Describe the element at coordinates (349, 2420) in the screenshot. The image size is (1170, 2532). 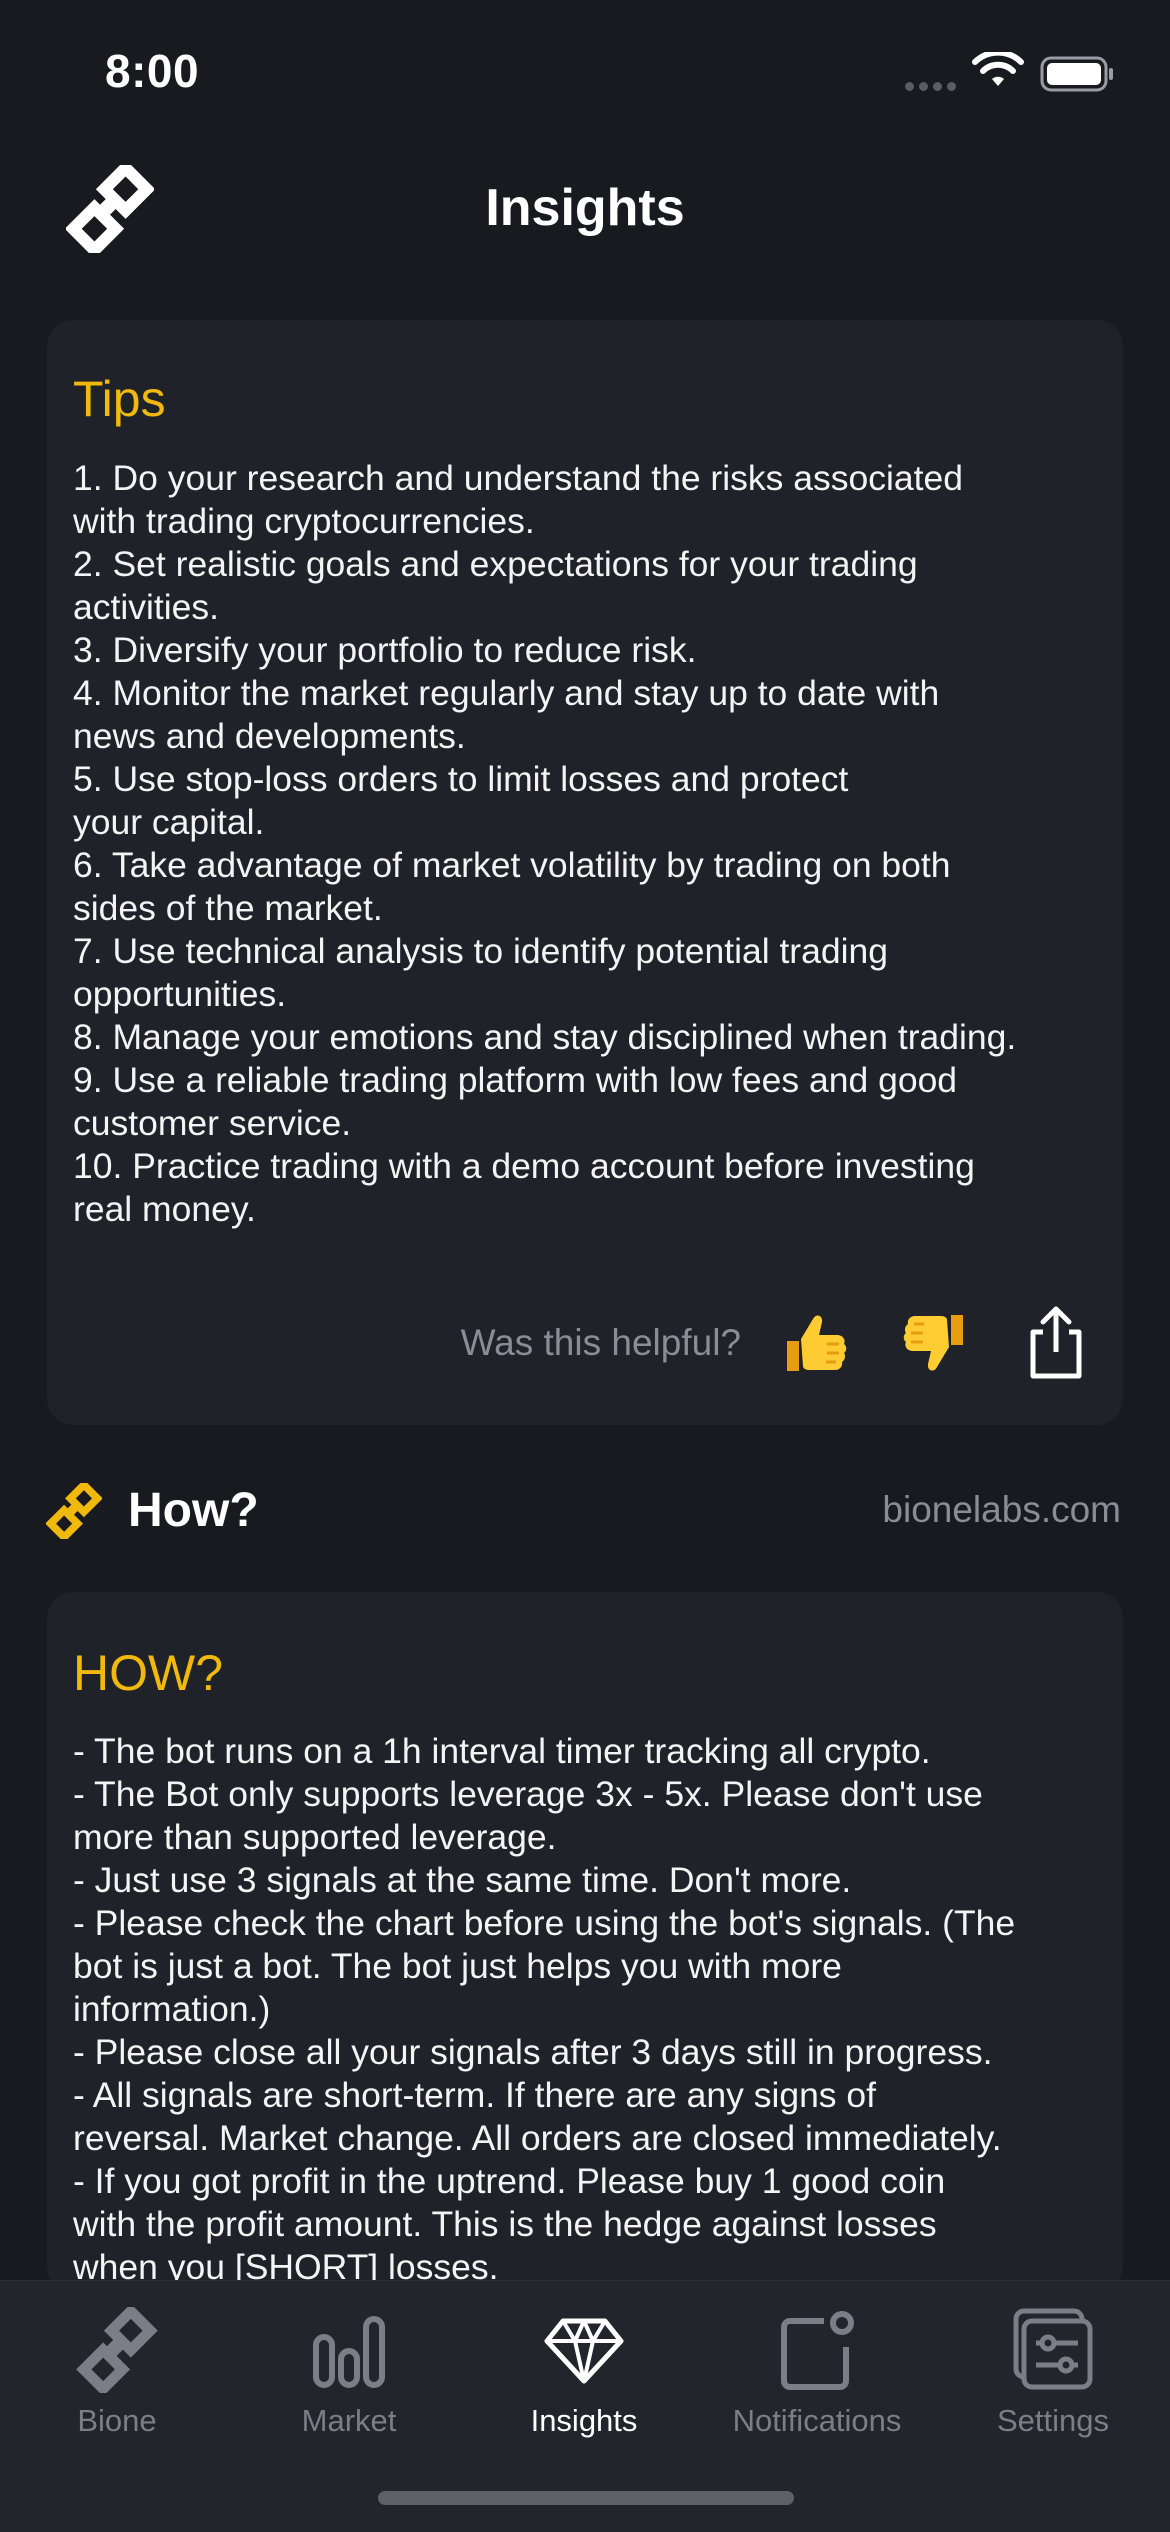
I see `tab-label: Market` at that location.